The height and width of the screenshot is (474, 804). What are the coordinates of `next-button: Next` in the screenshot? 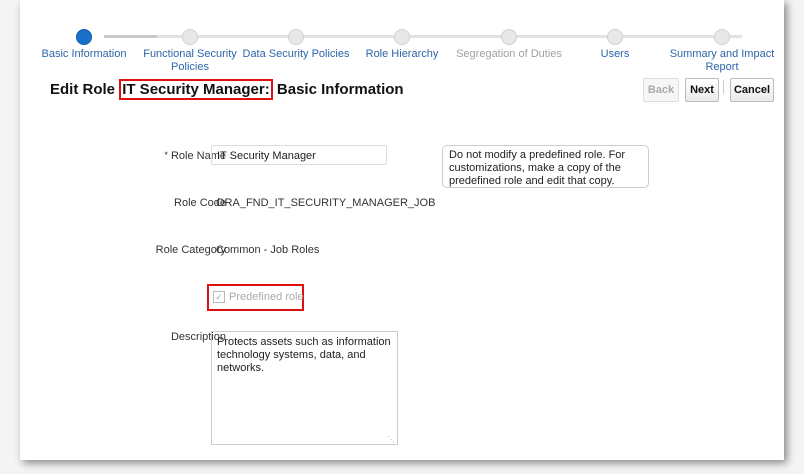 It's located at (702, 90).